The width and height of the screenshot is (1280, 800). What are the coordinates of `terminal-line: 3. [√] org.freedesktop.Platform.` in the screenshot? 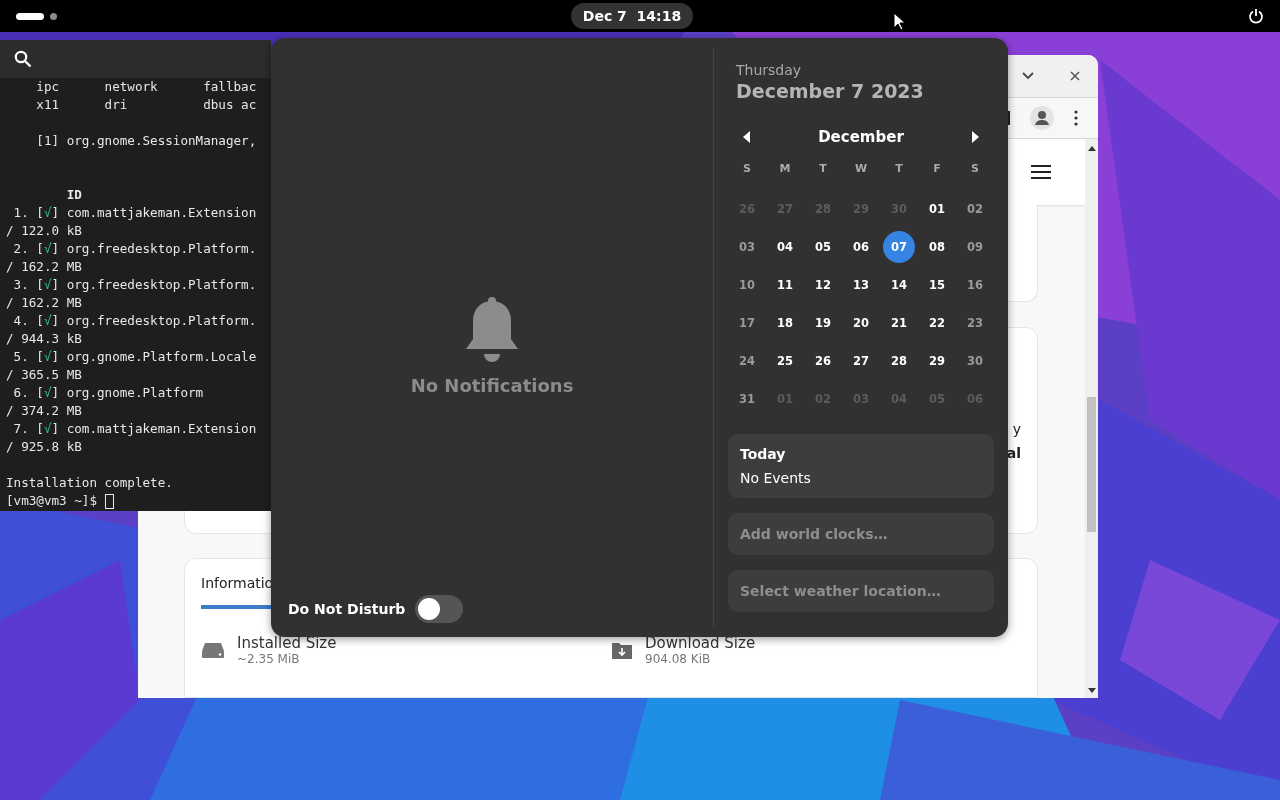 It's located at (135, 285).